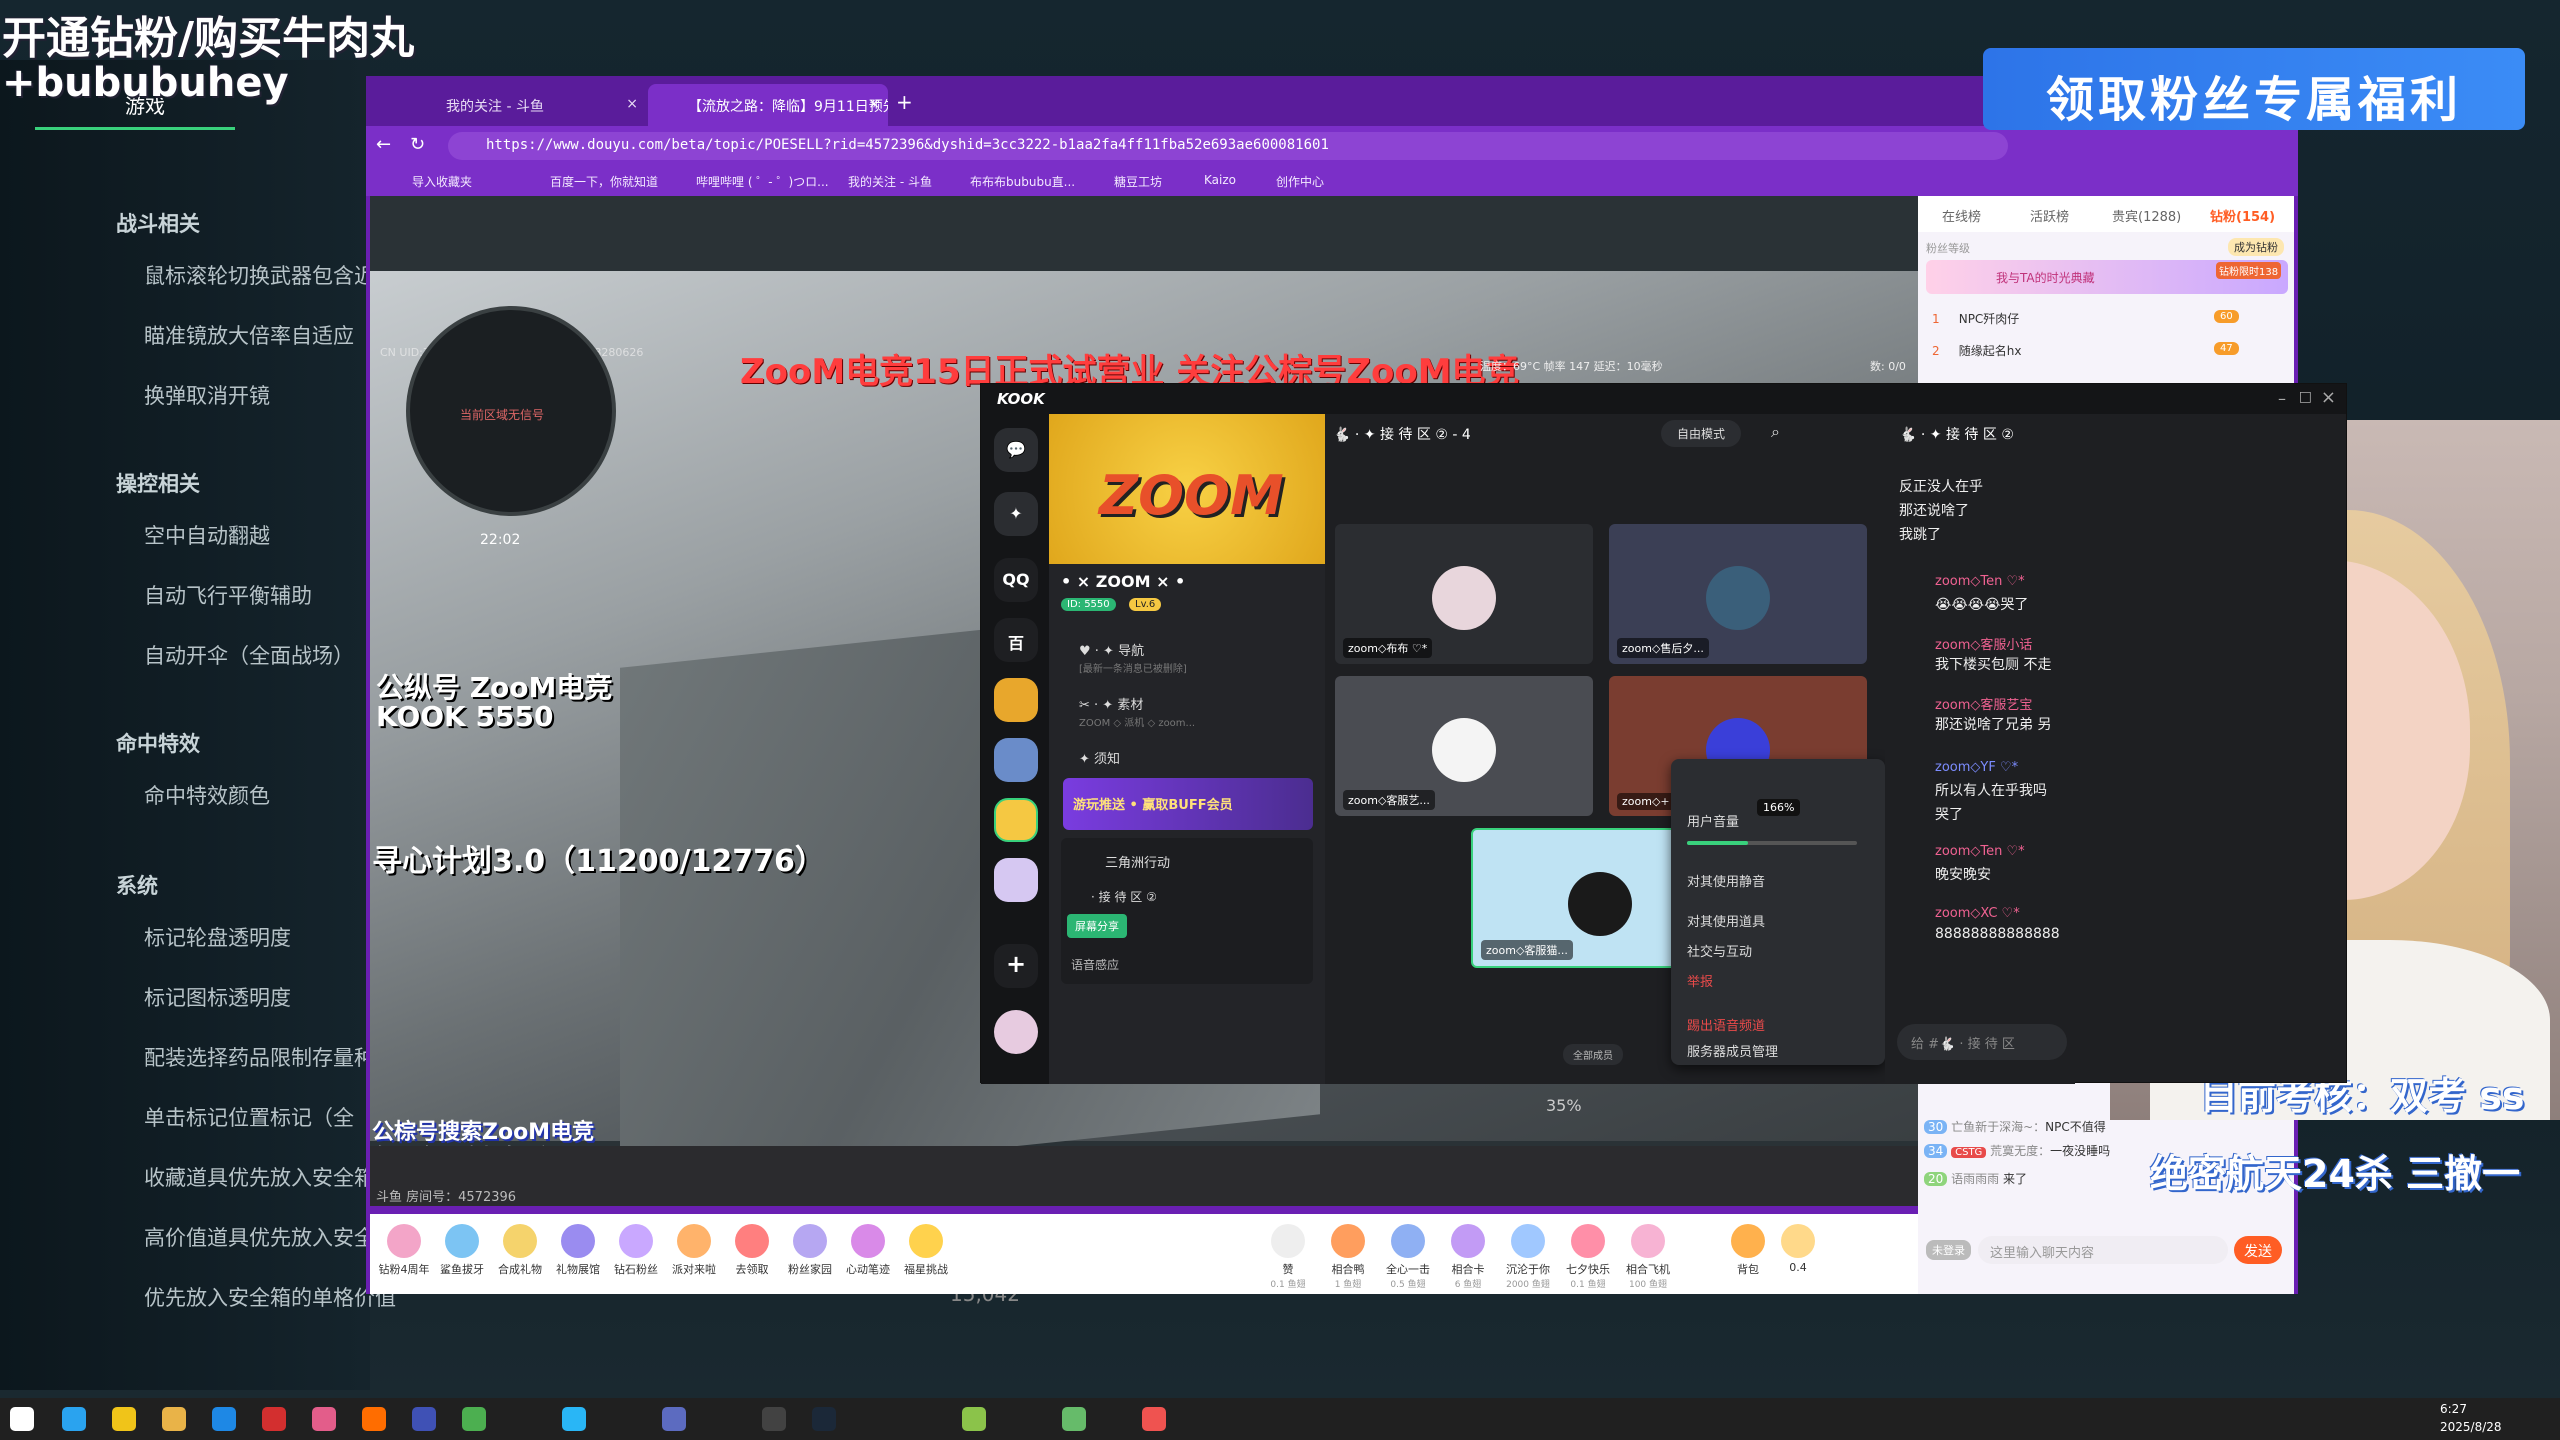 The width and height of the screenshot is (2560, 1440). Describe the element at coordinates (270, 1297) in the screenshot. I see `setting-item: 优先放入安全箱的单格价值` at that location.